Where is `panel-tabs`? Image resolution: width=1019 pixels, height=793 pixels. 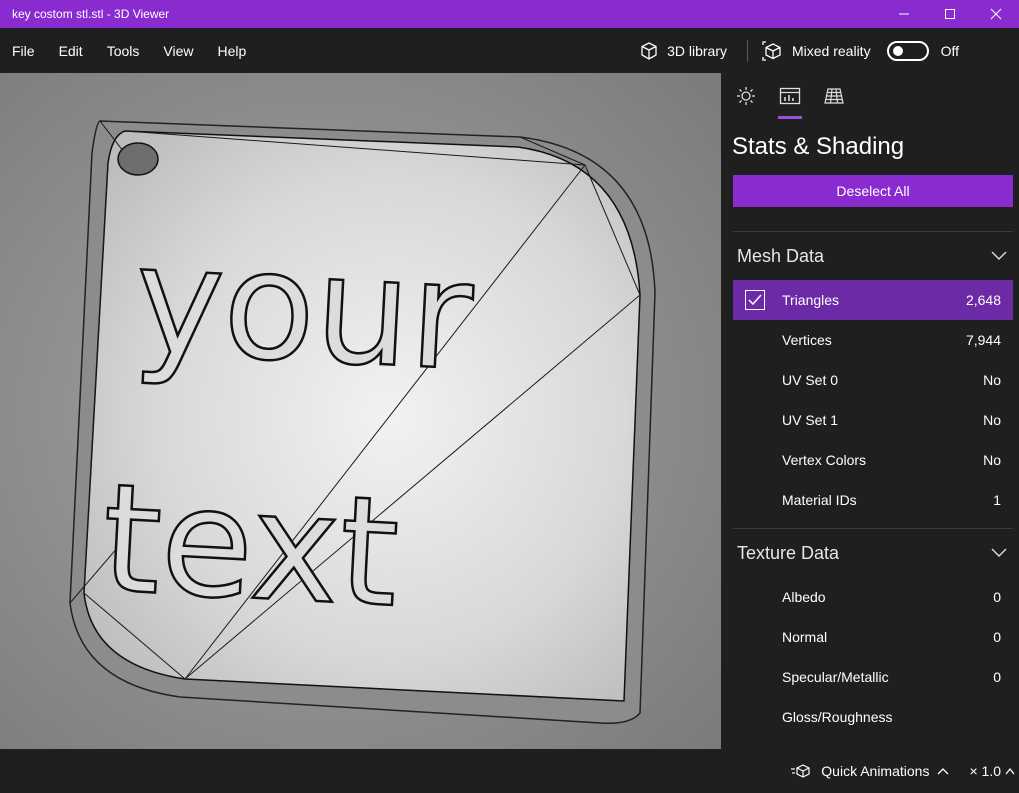 panel-tabs is located at coordinates (870, 96).